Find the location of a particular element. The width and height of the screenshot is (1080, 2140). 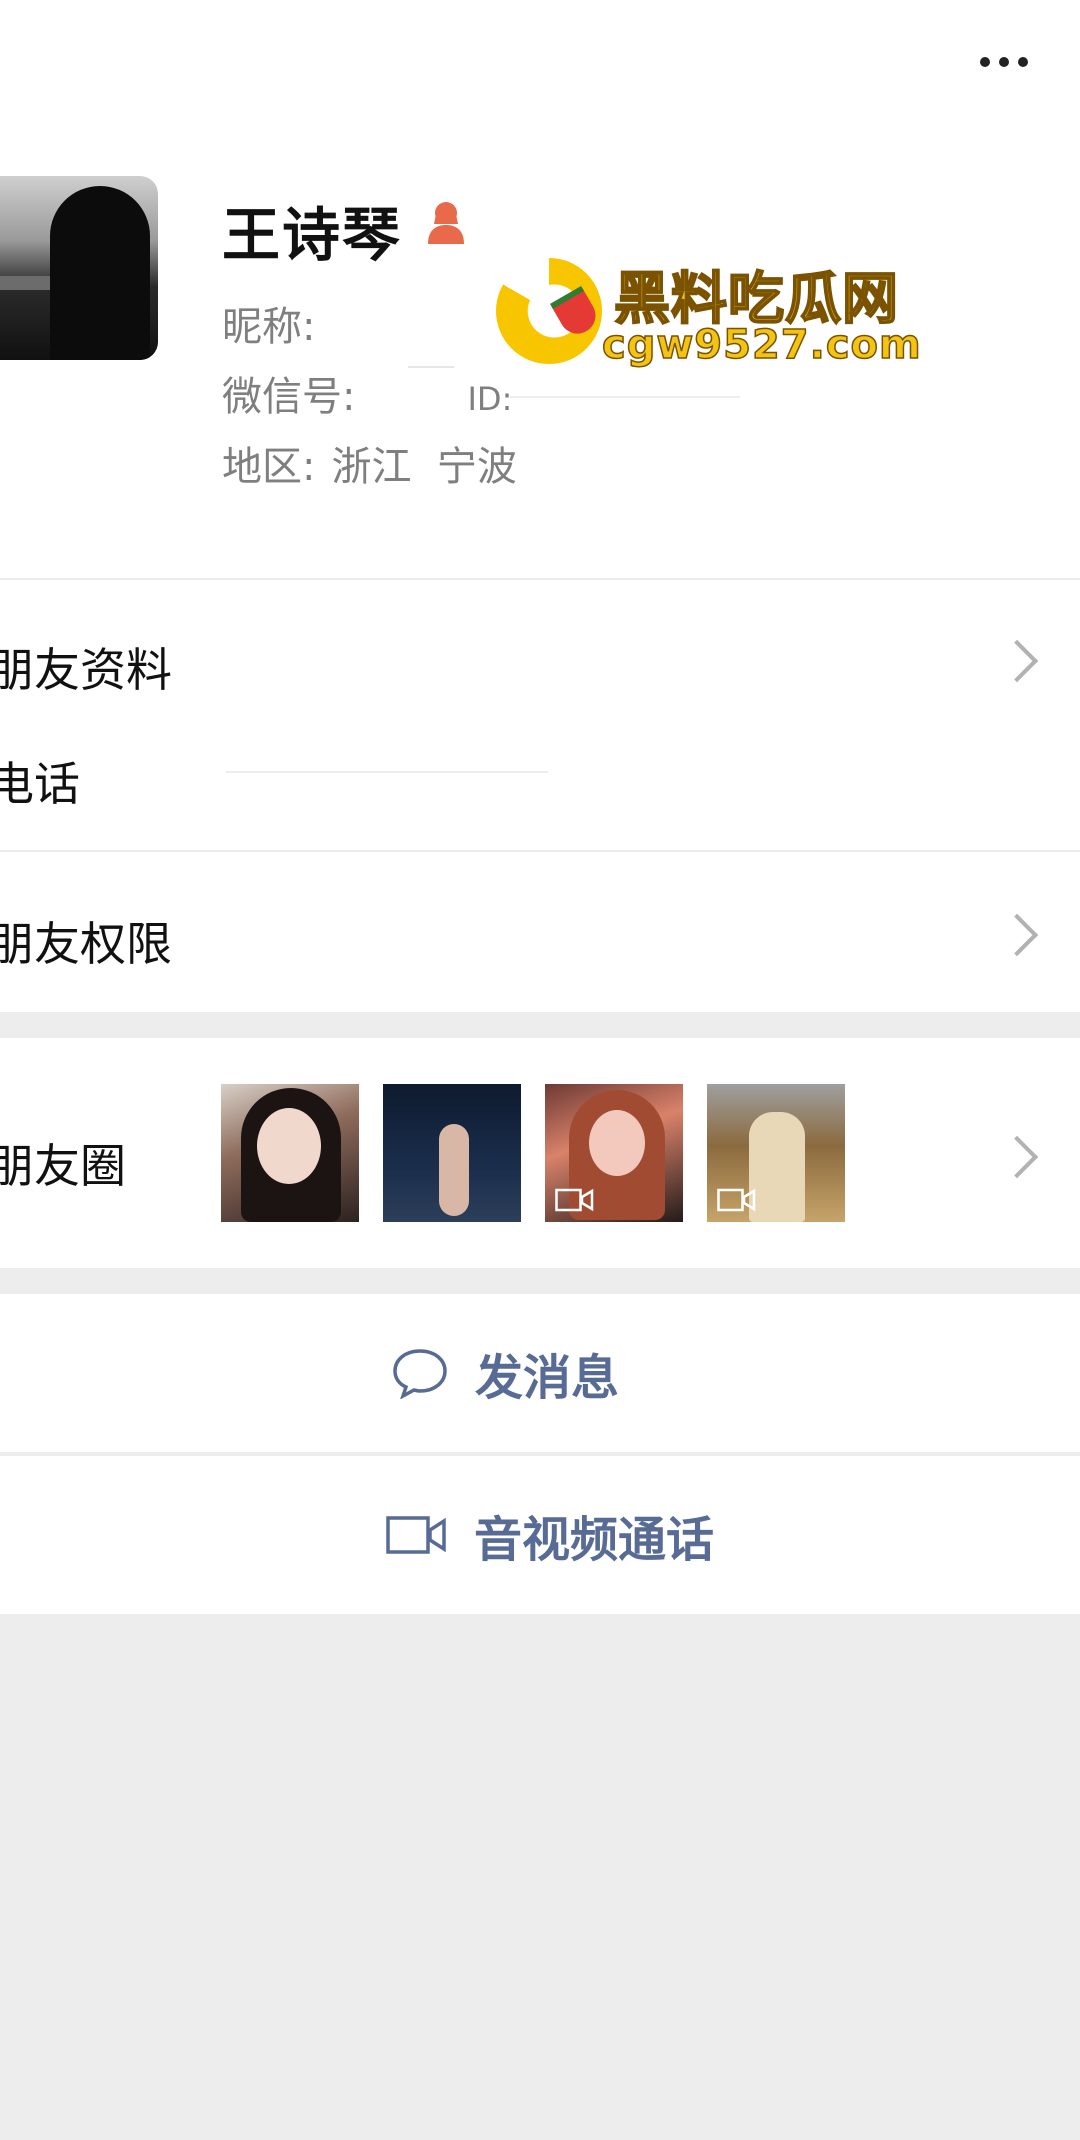

nickname-row: 昵称: is located at coordinates (276, 323).